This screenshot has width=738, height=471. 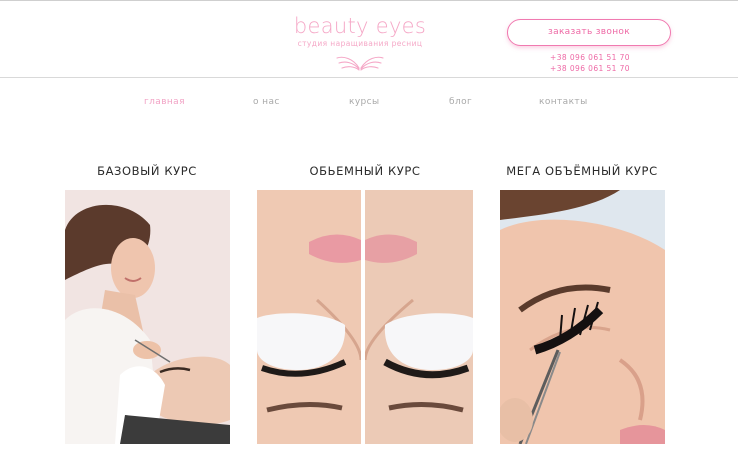 What do you see at coordinates (369, 0) in the screenshot?
I see `top-border` at bounding box center [369, 0].